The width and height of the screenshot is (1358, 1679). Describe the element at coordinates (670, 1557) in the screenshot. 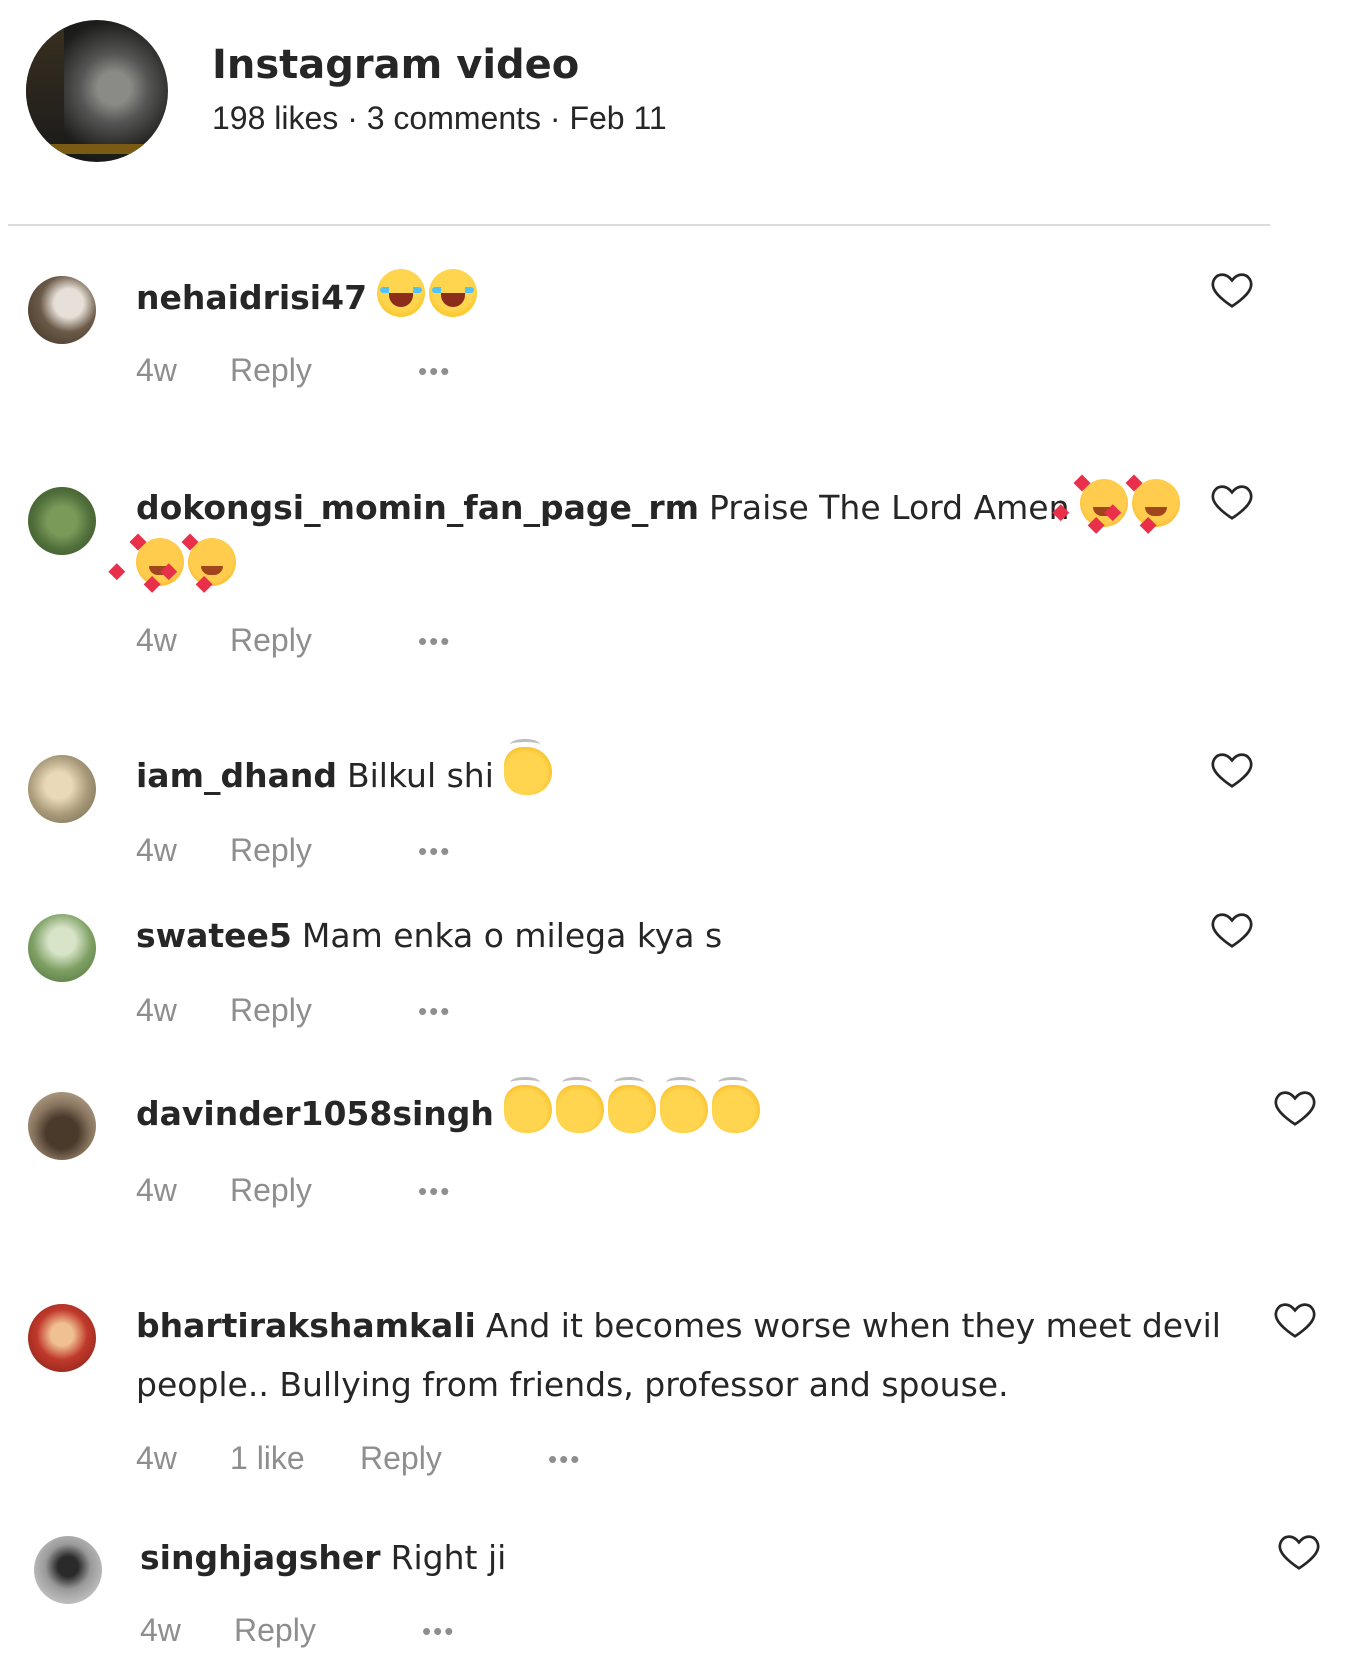

I see `comment-text: singhjagsher Right ji` at that location.